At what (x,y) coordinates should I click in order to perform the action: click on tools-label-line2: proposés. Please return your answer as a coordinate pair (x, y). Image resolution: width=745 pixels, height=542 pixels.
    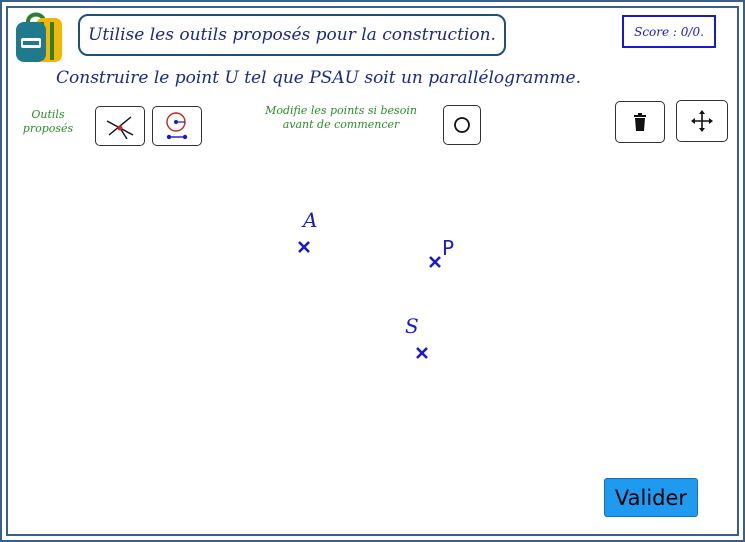
    Looking at the image, I should click on (48, 128).